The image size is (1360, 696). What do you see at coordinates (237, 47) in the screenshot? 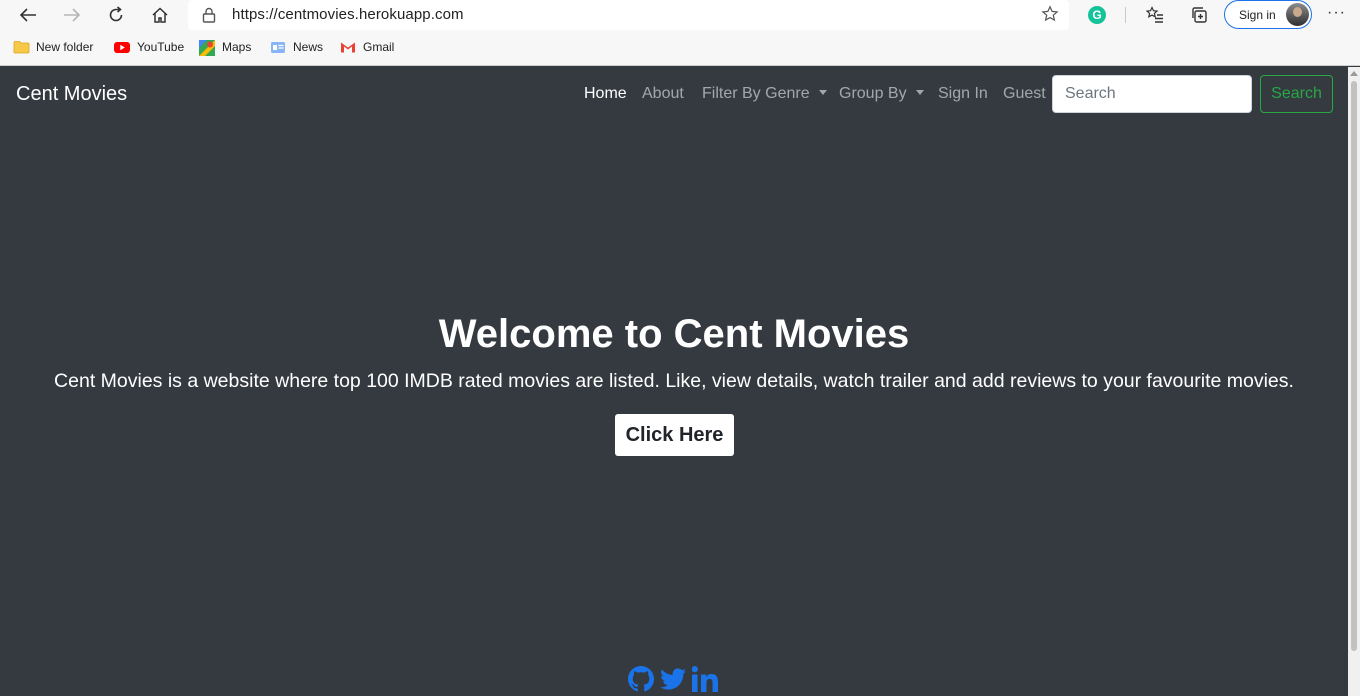
I see `bookmark-label: Maps` at bounding box center [237, 47].